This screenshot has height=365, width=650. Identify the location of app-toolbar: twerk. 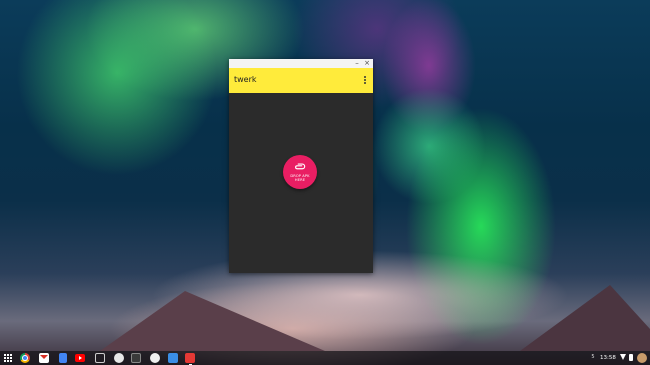
(301, 80).